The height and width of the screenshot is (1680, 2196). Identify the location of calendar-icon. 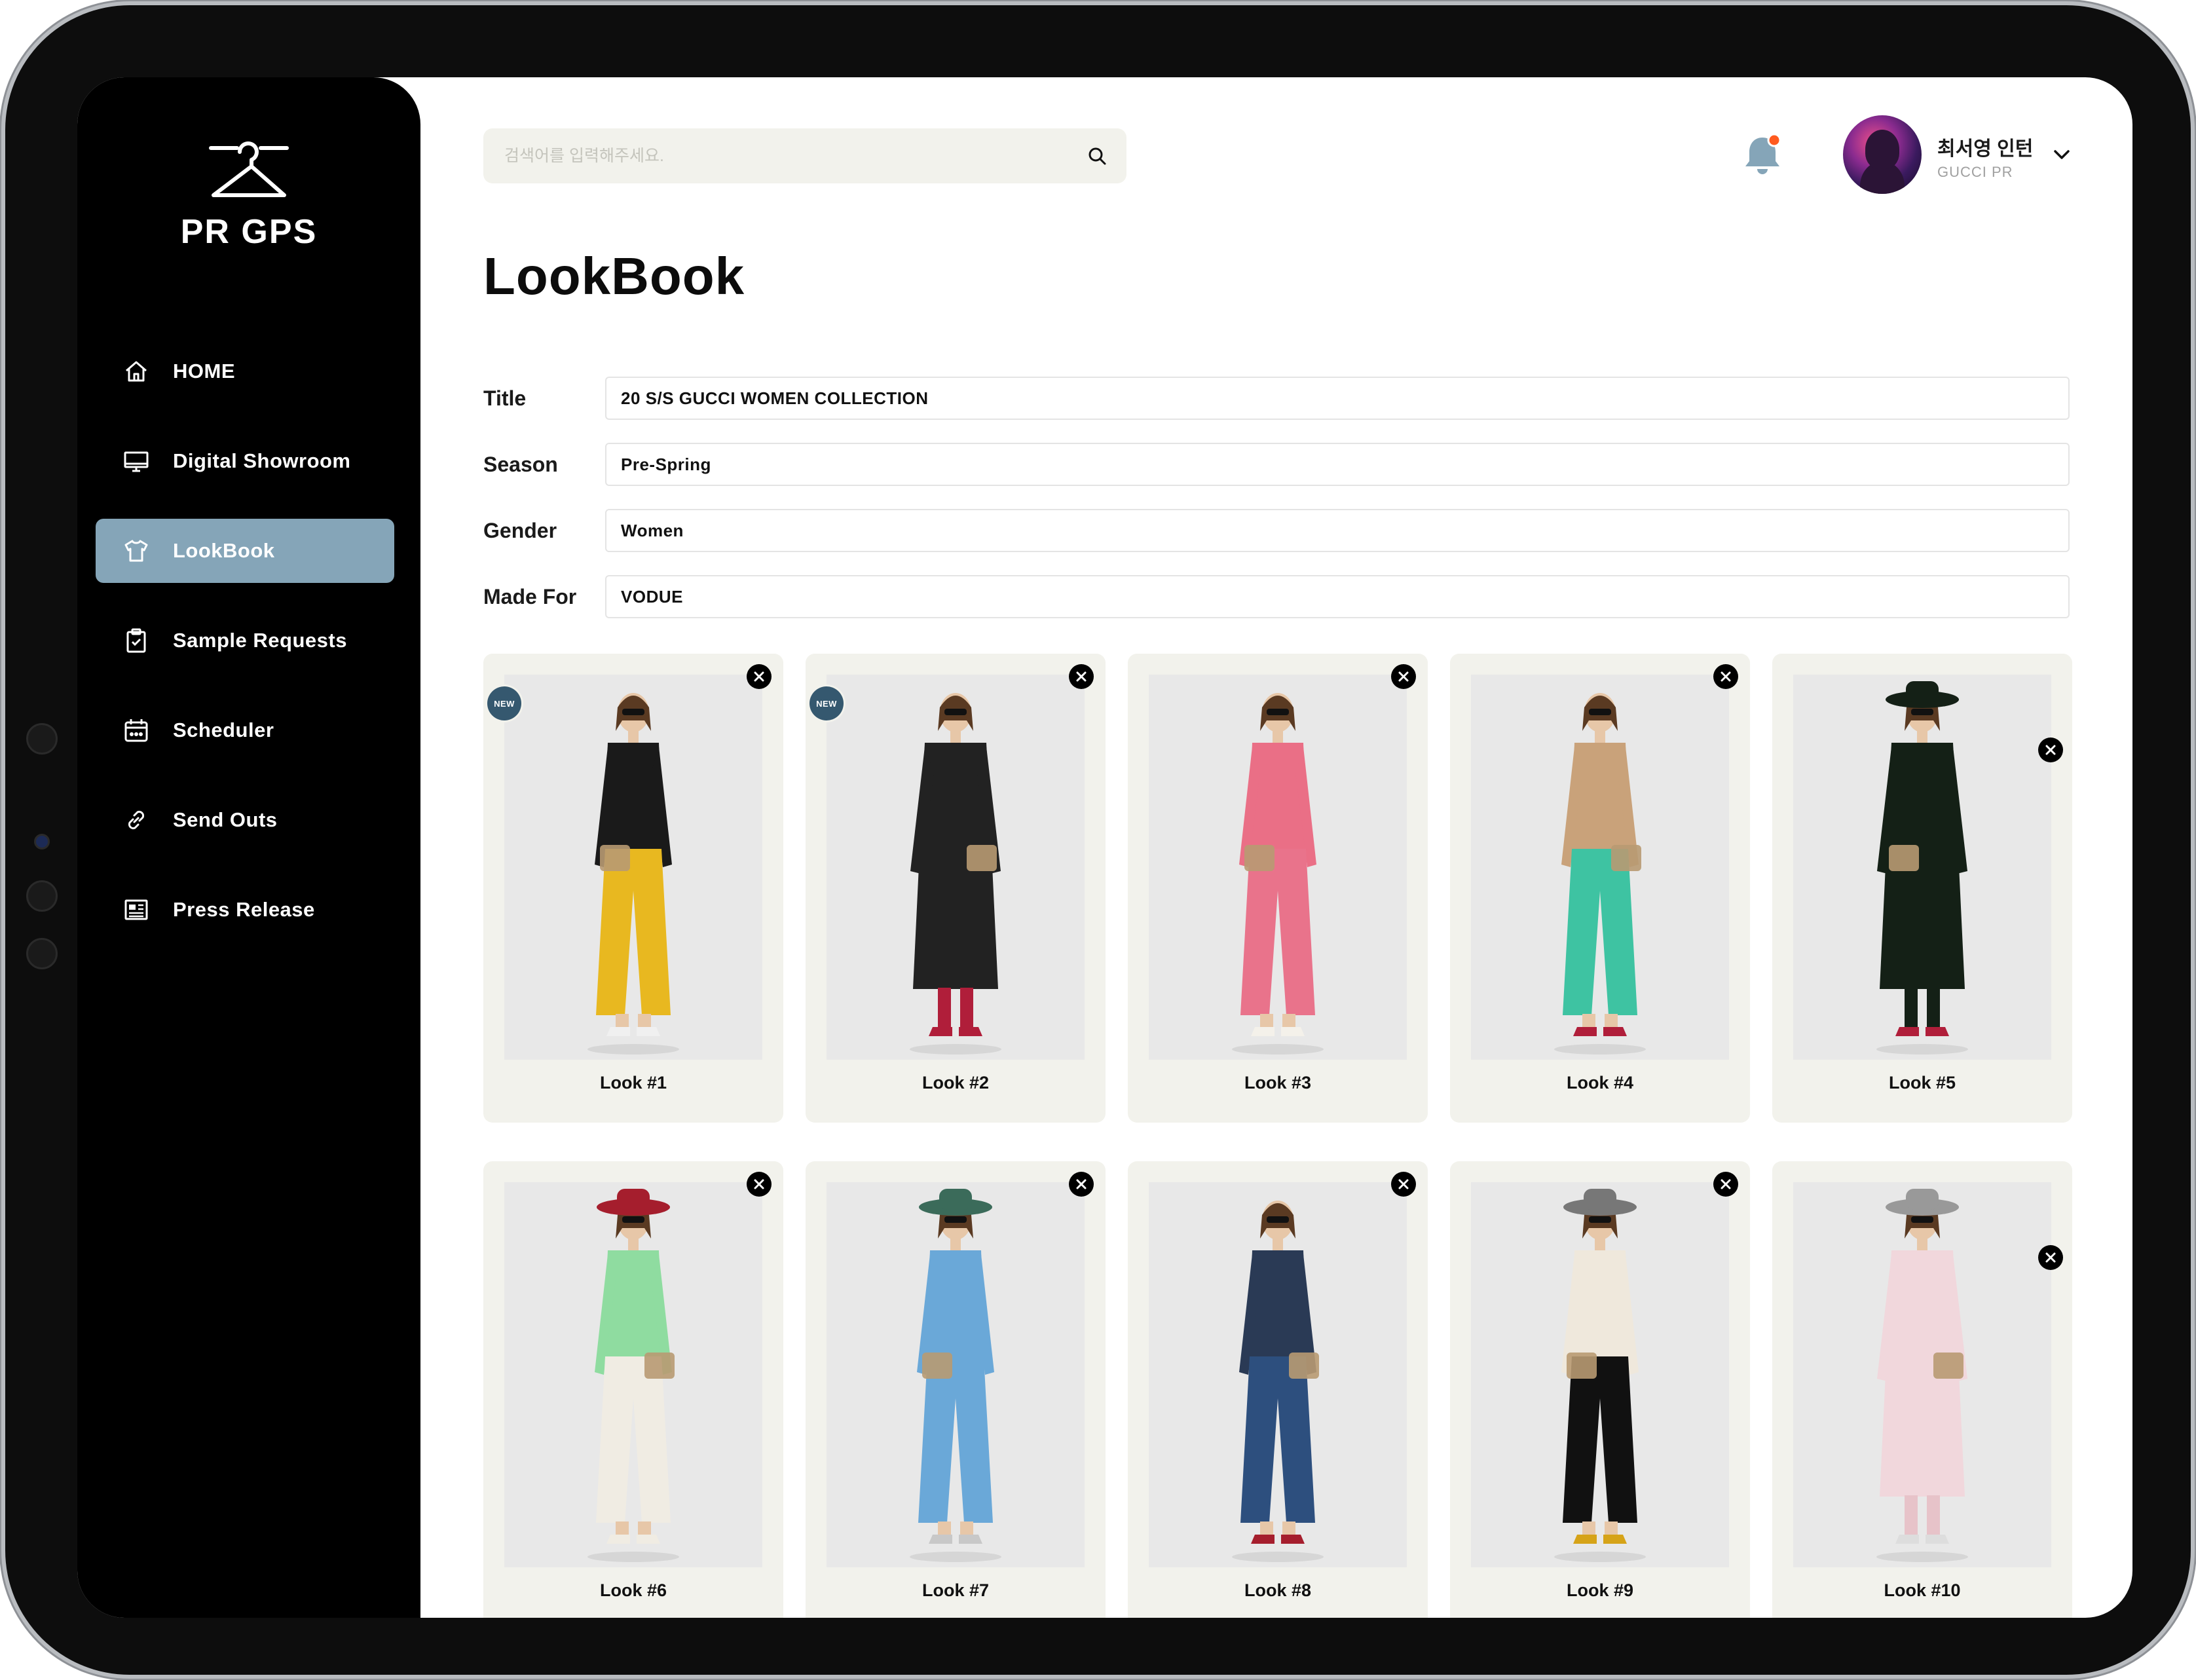
(136, 730).